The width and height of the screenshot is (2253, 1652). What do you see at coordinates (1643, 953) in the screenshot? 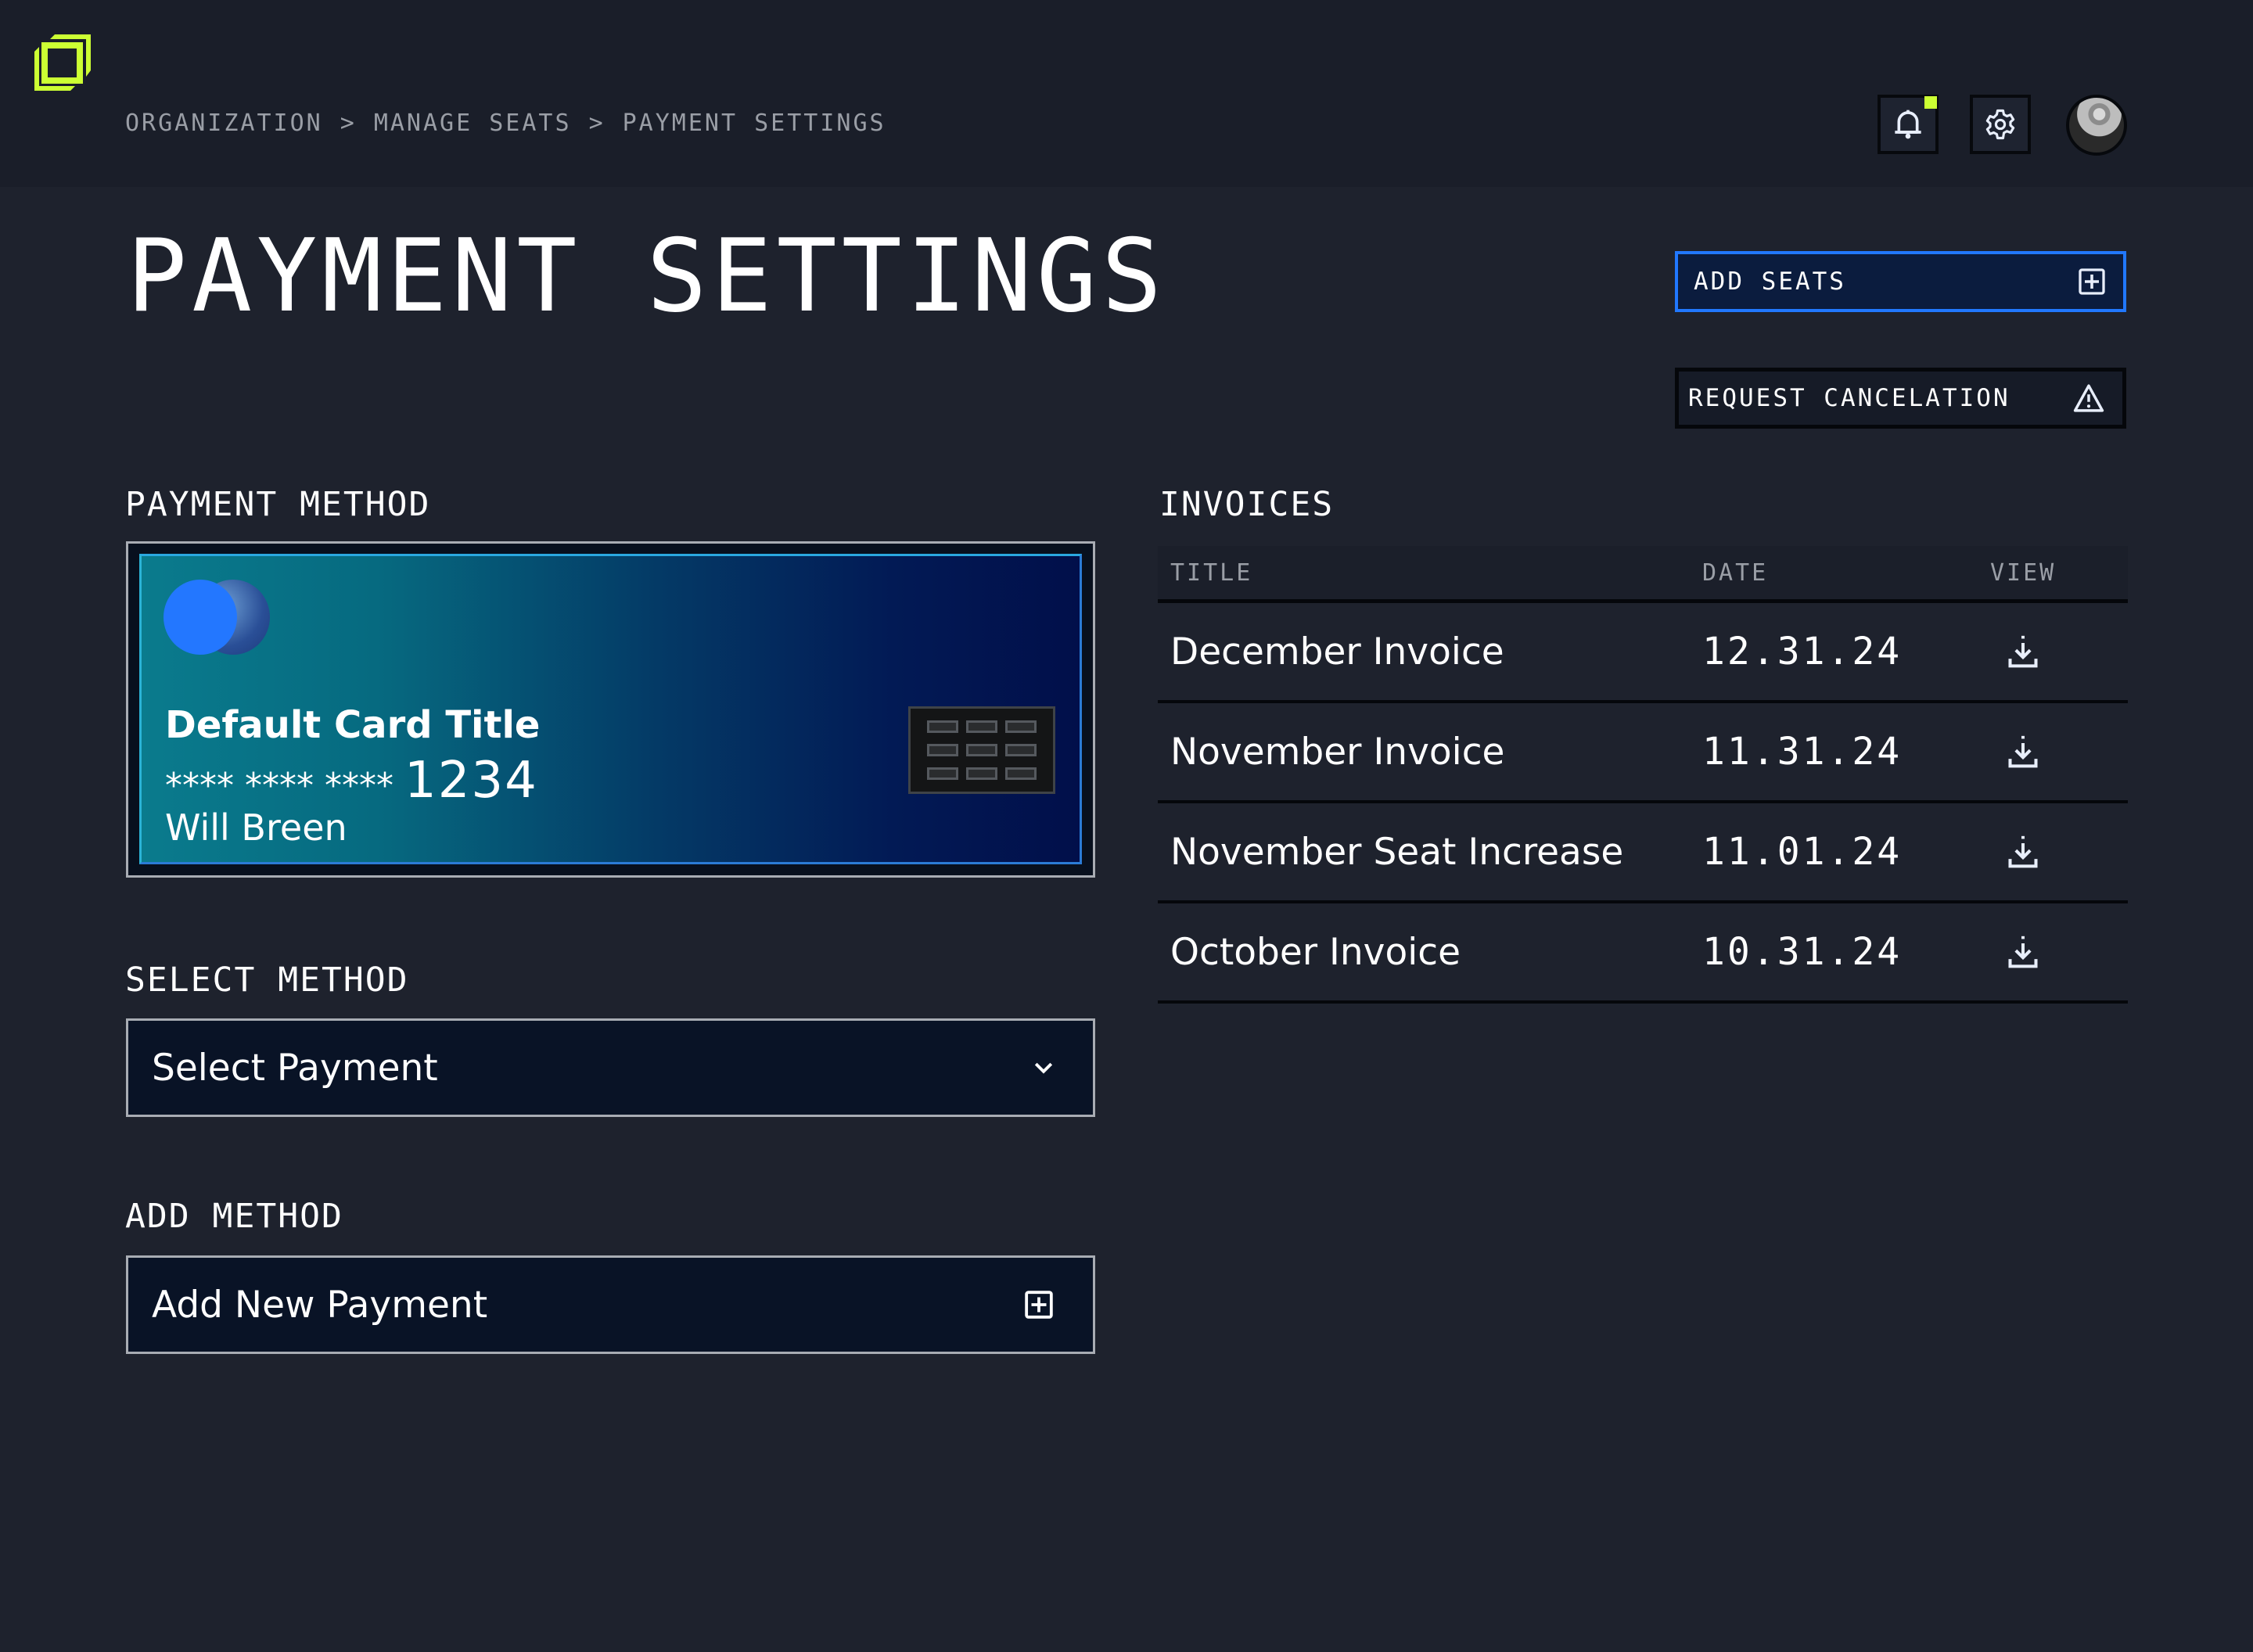
I see `invoice-row: October Invoice 10.31.24` at bounding box center [1643, 953].